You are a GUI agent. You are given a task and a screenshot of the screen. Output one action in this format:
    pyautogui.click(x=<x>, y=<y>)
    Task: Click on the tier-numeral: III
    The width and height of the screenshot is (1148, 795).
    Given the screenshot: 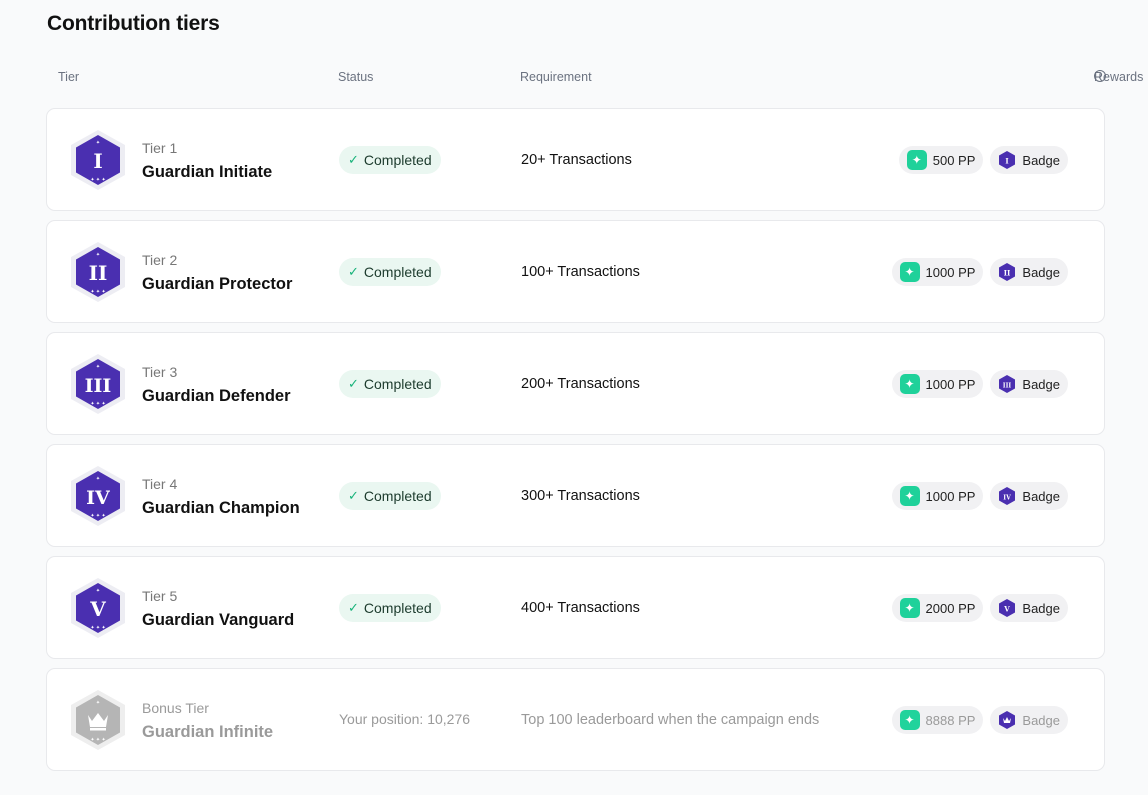 What is the action you would take?
    pyautogui.click(x=98, y=386)
    